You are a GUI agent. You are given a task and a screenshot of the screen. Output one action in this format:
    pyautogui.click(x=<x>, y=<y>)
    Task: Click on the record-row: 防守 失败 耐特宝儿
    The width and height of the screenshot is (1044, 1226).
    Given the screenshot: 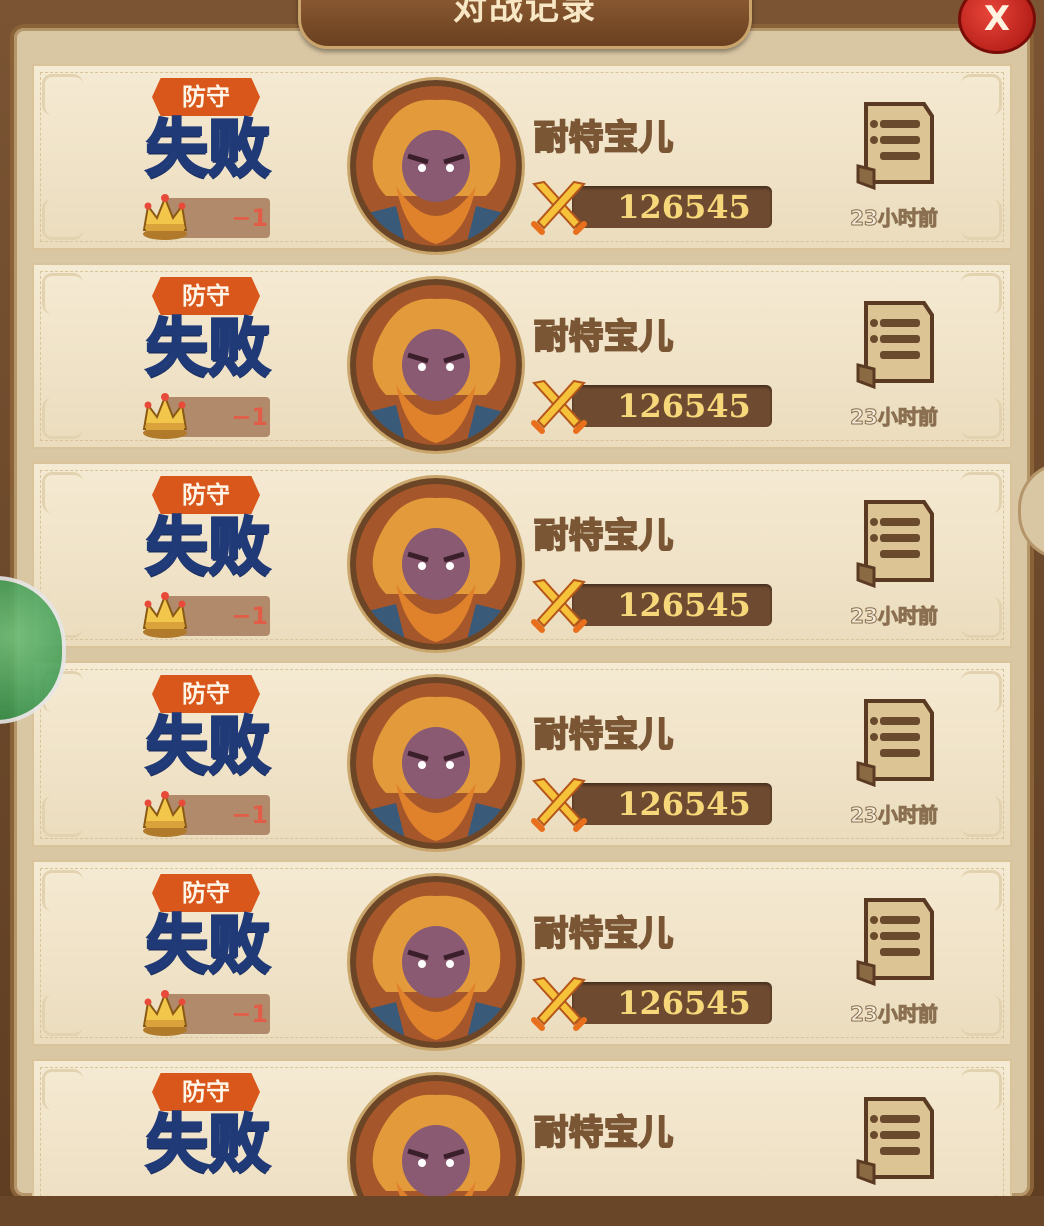 What is the action you would take?
    pyautogui.click(x=522, y=1127)
    